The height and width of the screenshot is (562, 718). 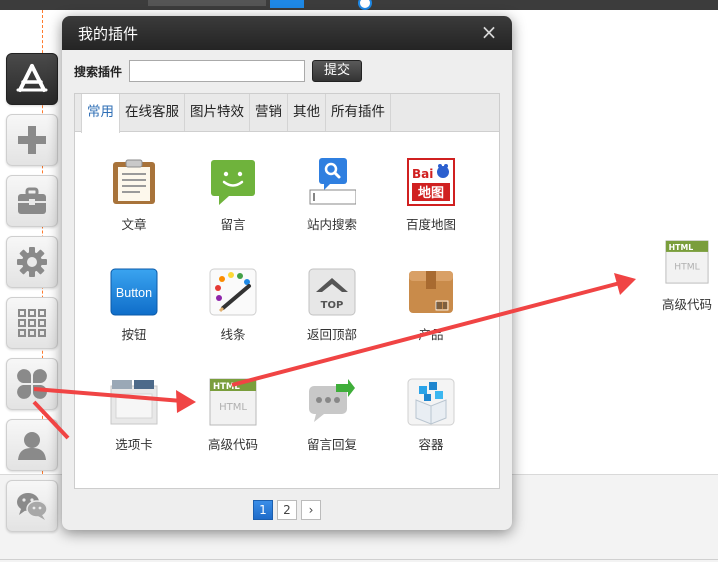 I want to click on plugin-label: 产品, so click(x=431, y=334).